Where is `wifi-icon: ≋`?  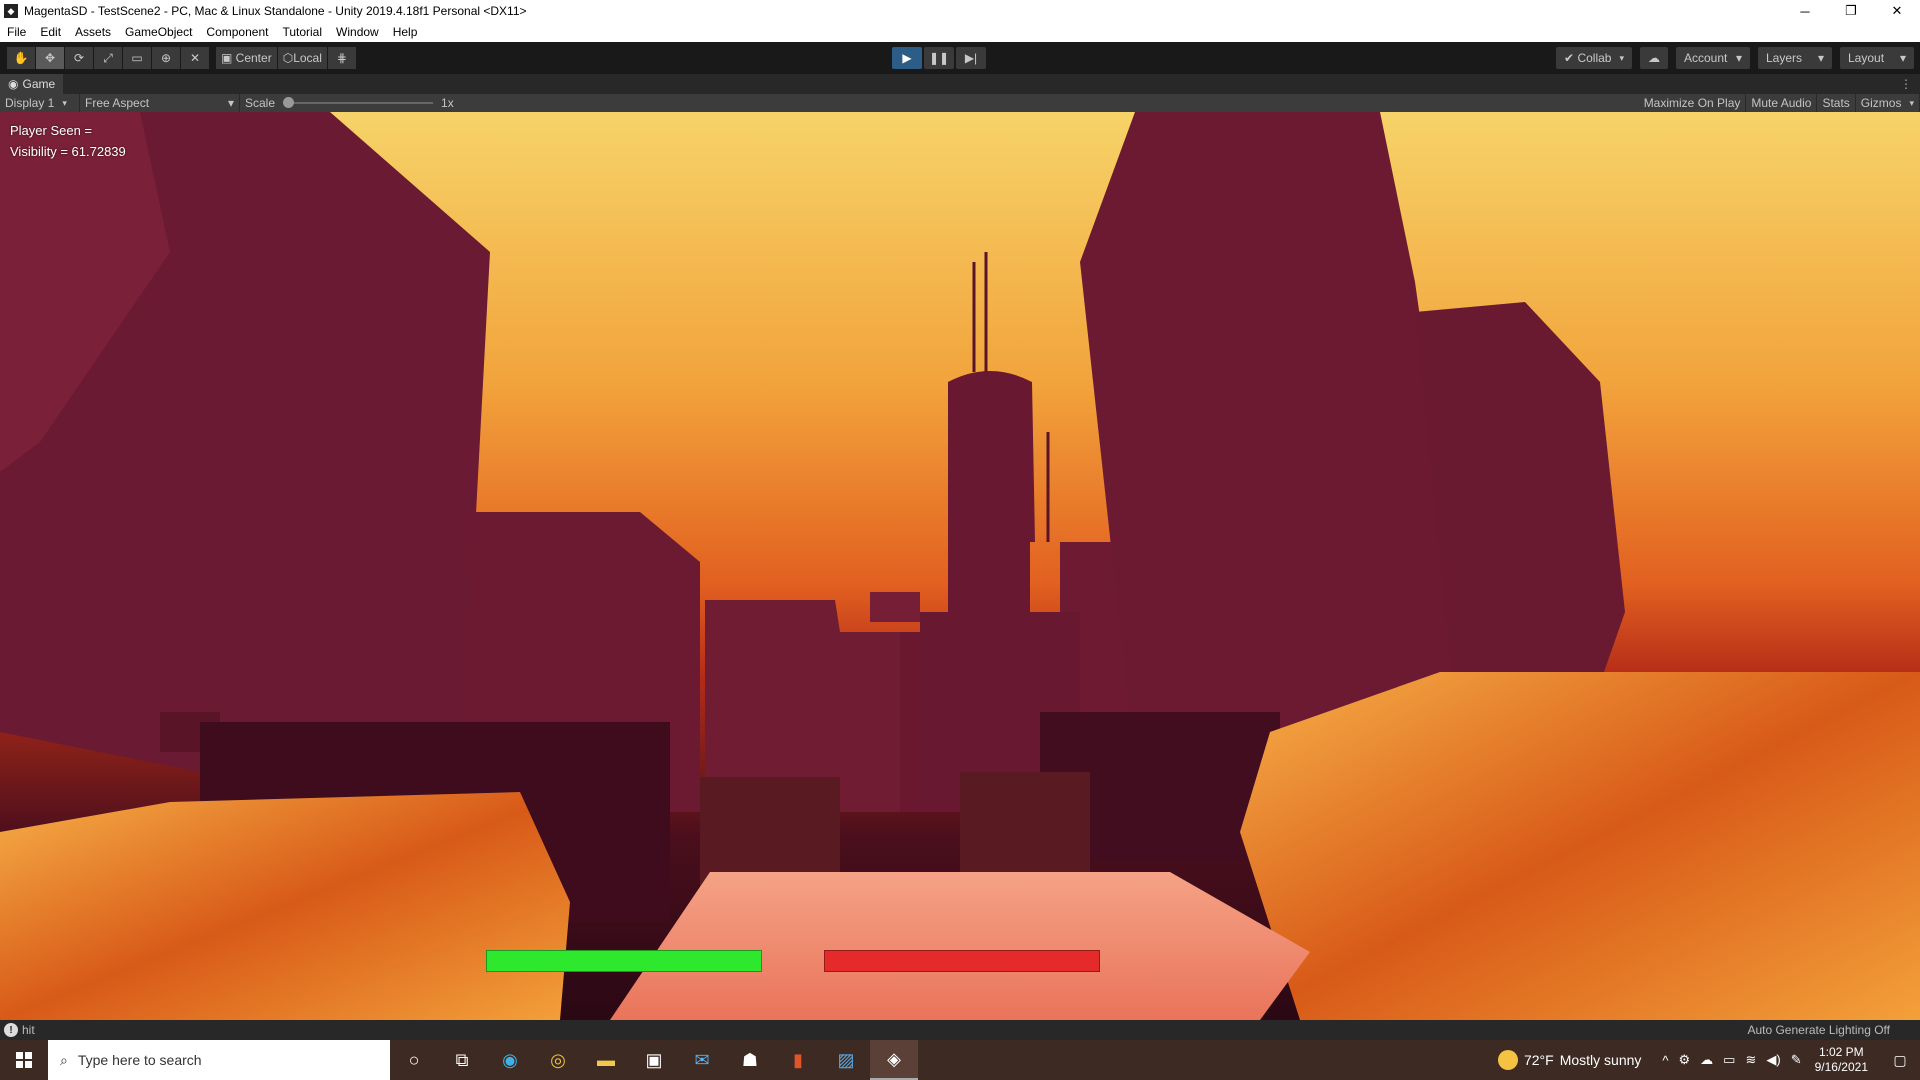
wifi-icon: ≋ is located at coordinates (1750, 1060).